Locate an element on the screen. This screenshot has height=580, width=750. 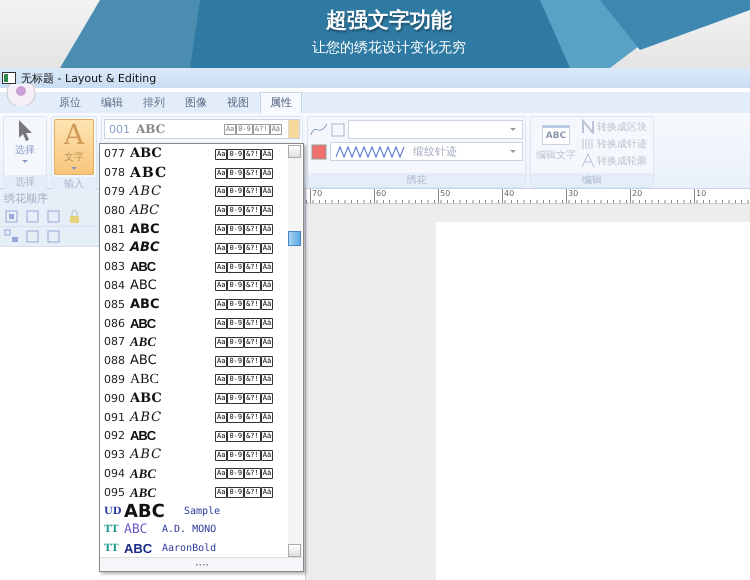
ribbon-tab: 属性 is located at coordinates (281, 102).